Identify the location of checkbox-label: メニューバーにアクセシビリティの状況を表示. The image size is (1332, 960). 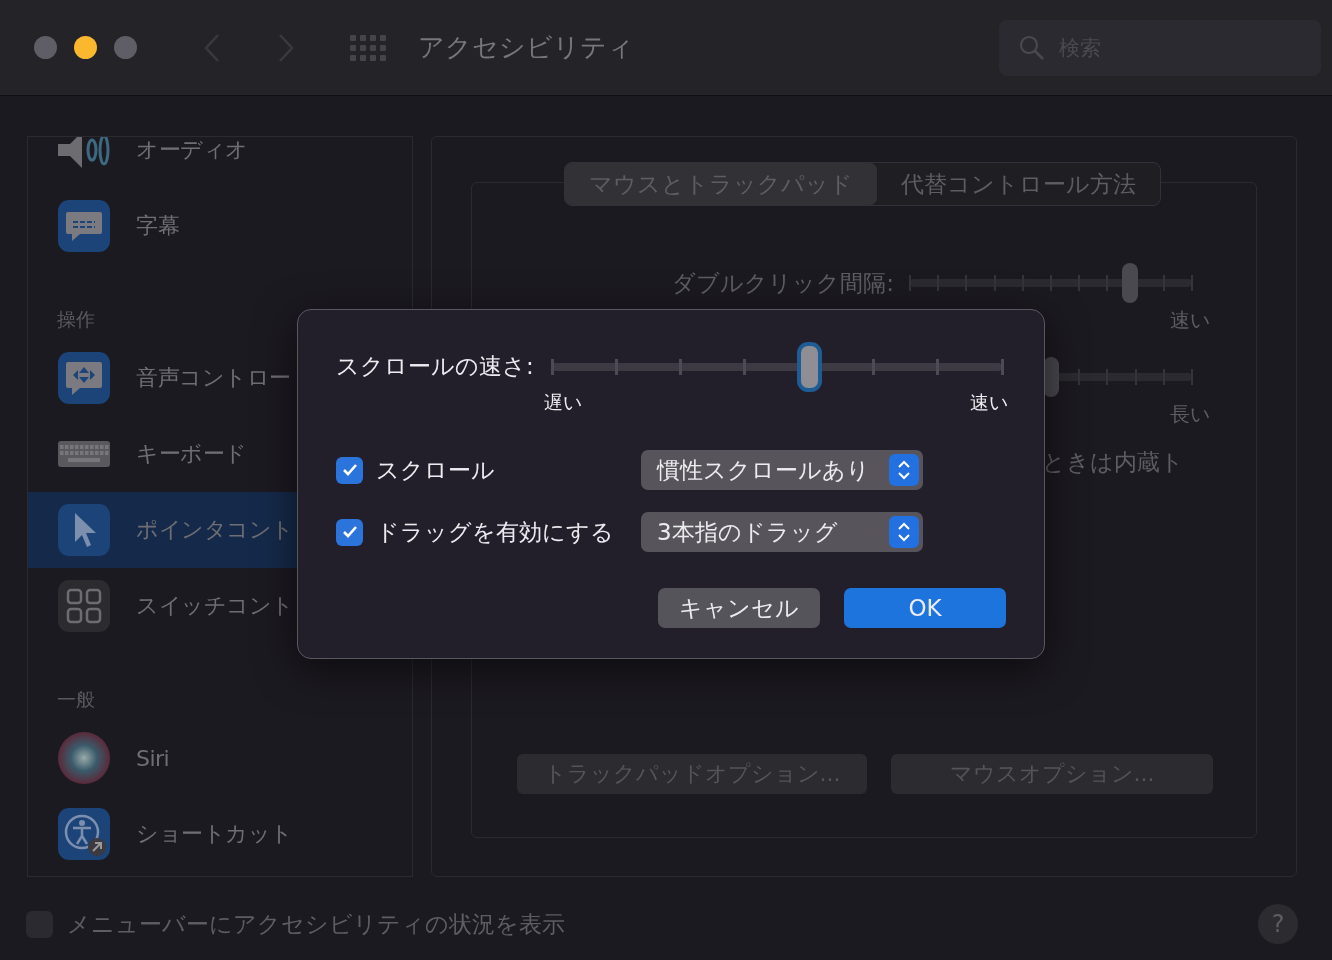
(316, 924).